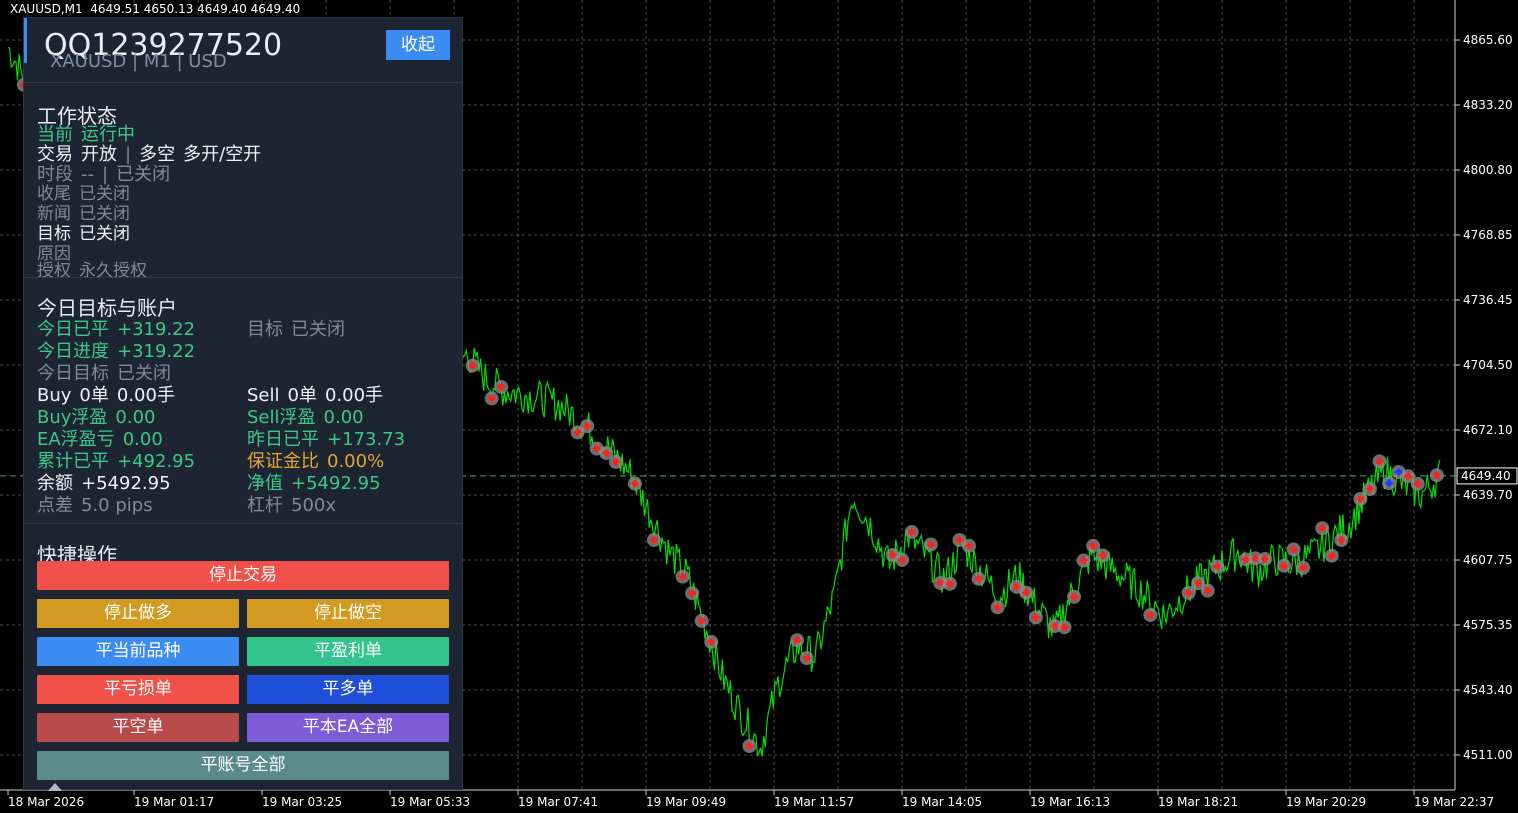 The image size is (1518, 813). Describe the element at coordinates (314, 505) in the screenshot. I see `leverage-value: 500x` at that location.